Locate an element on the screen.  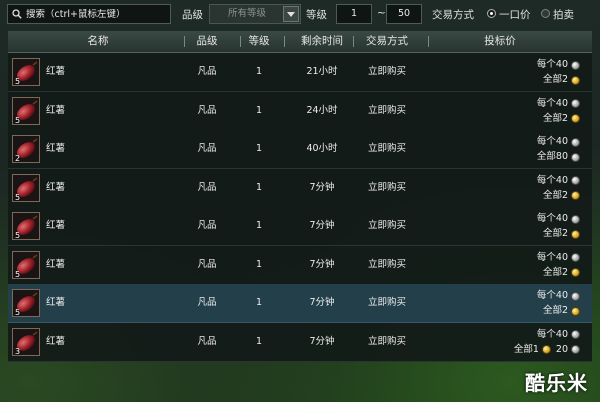
price-total: 全部1 20 is located at coordinates (547, 350).